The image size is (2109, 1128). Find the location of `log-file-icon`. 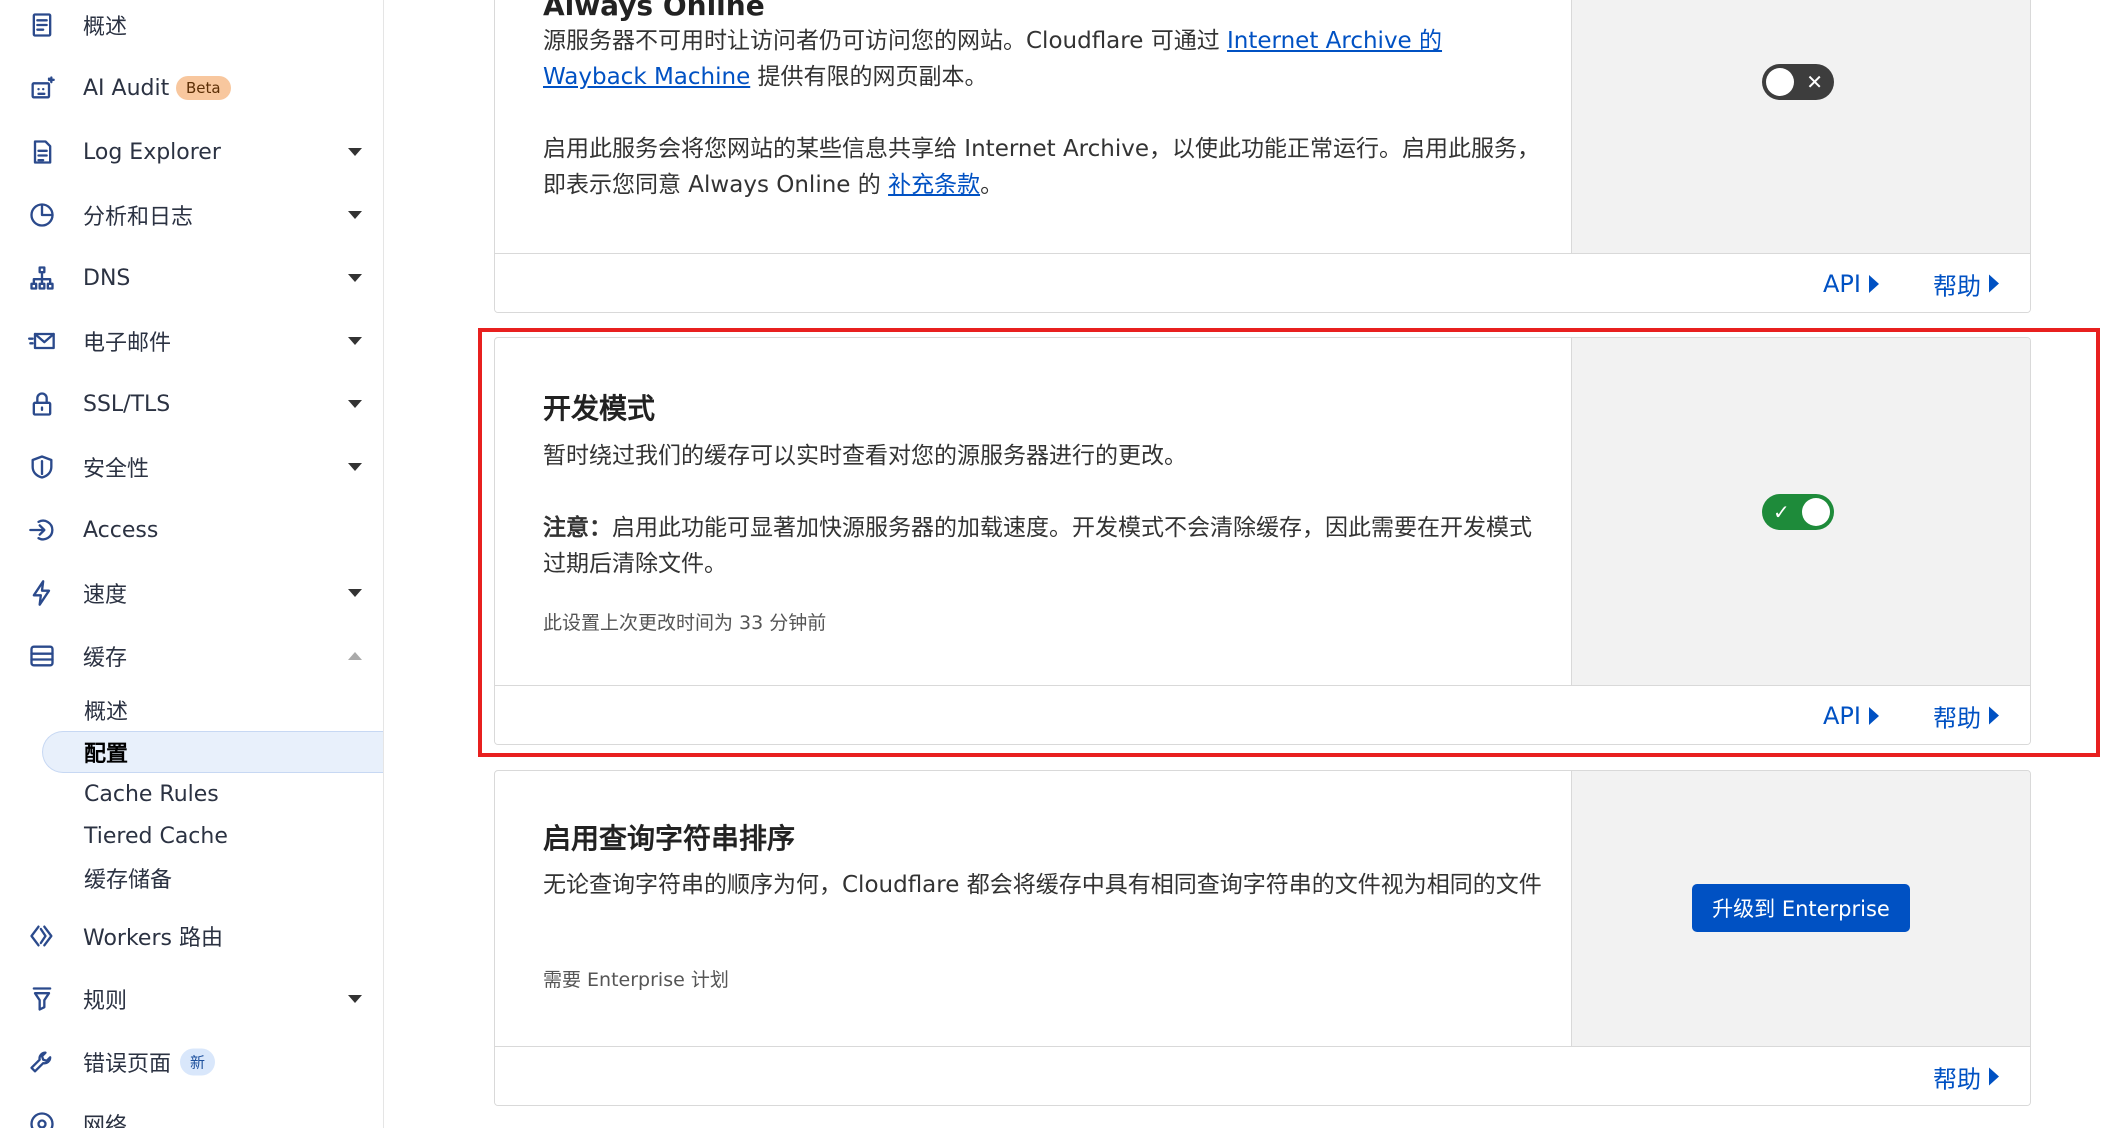

log-file-icon is located at coordinates (42, 152).